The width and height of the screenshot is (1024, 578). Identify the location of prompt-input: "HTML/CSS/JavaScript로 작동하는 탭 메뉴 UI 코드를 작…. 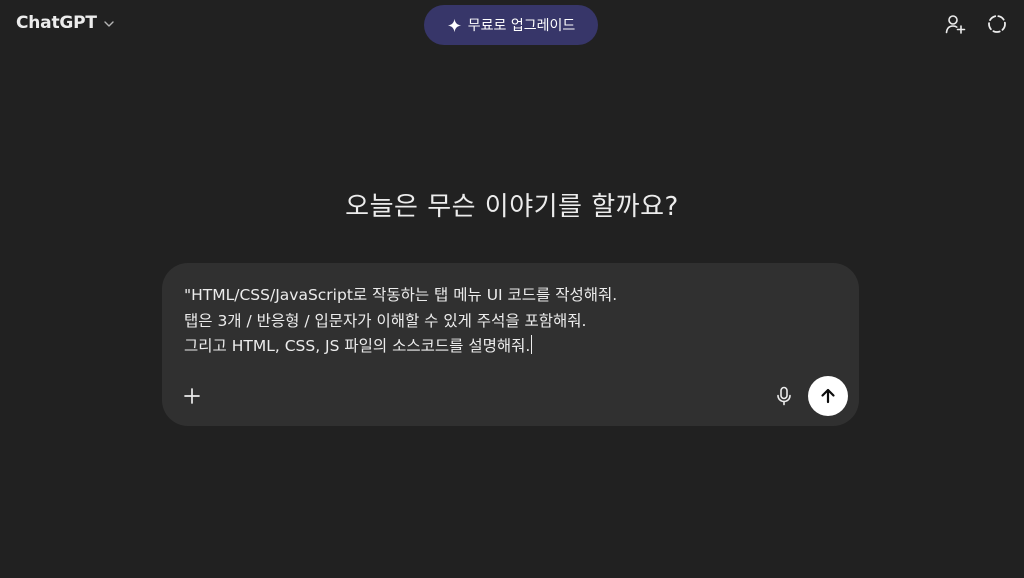
(509, 321).